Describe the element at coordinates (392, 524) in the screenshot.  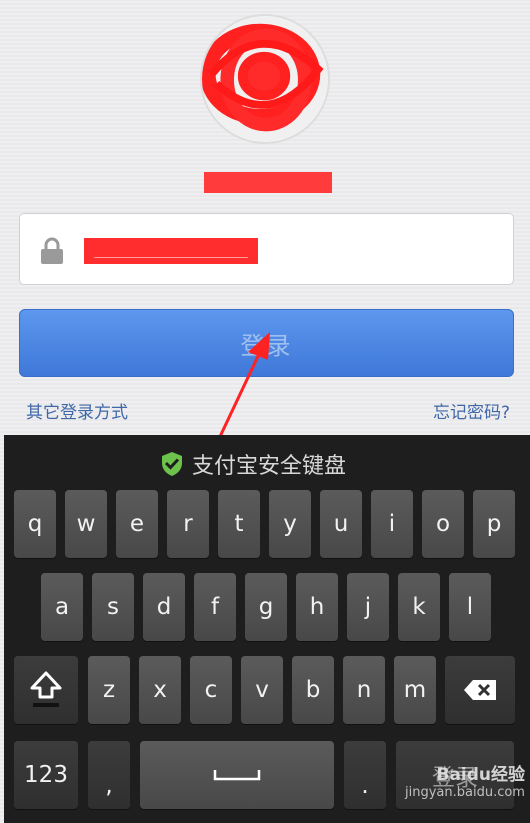
I see `key-i: i` at that location.